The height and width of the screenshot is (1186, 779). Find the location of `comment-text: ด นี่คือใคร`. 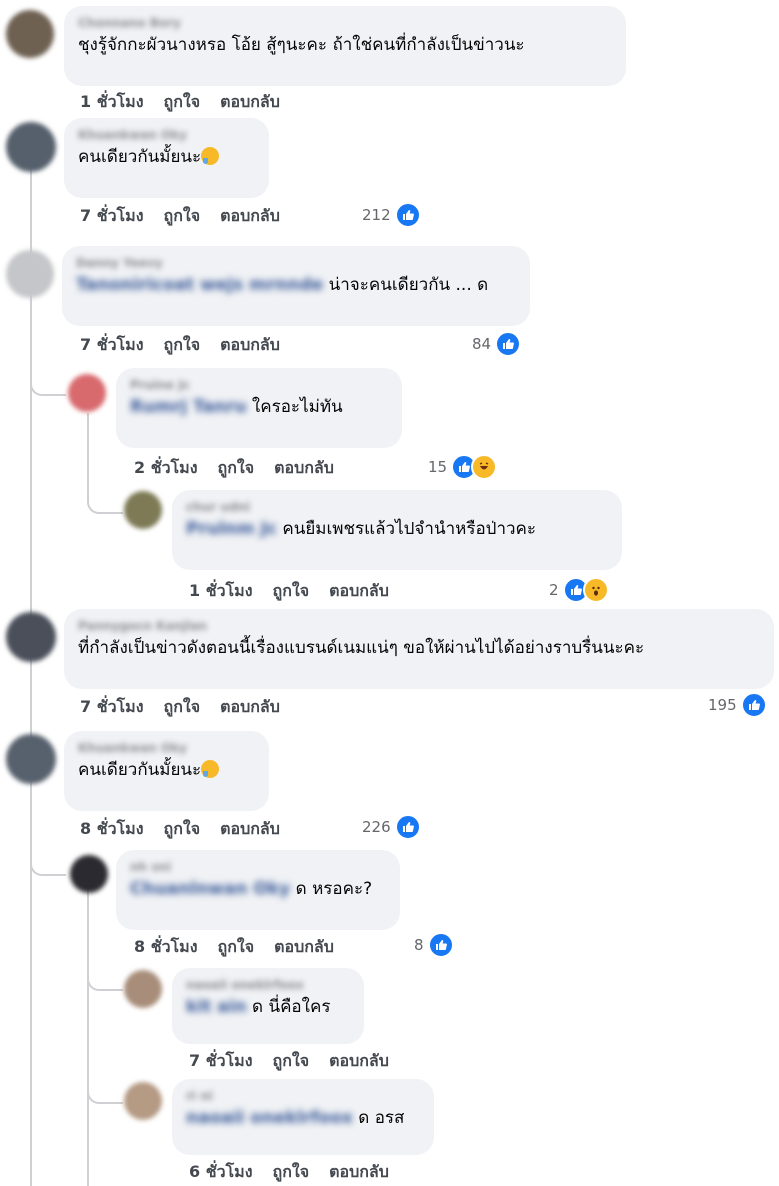

comment-text: ด นี่คือใคร is located at coordinates (291, 1007).